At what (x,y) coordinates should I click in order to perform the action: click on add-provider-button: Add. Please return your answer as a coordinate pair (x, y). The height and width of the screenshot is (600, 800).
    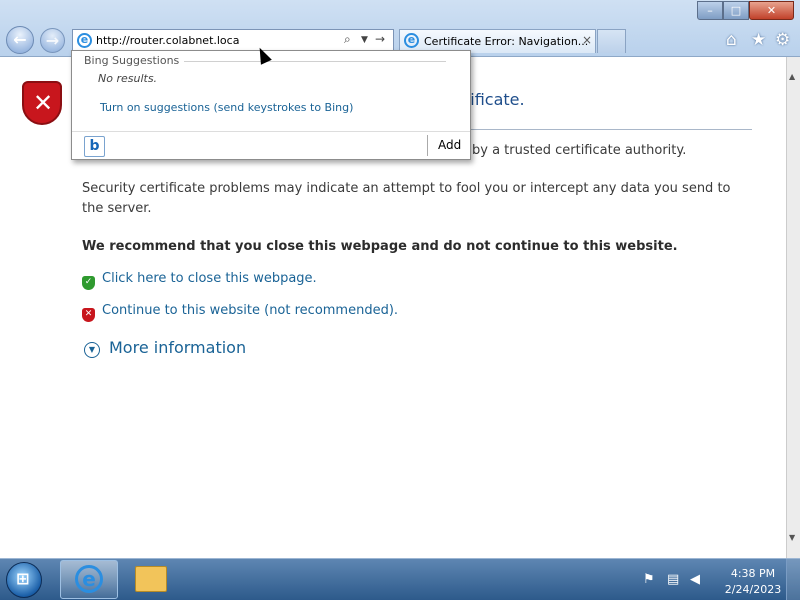
    Looking at the image, I should click on (449, 145).